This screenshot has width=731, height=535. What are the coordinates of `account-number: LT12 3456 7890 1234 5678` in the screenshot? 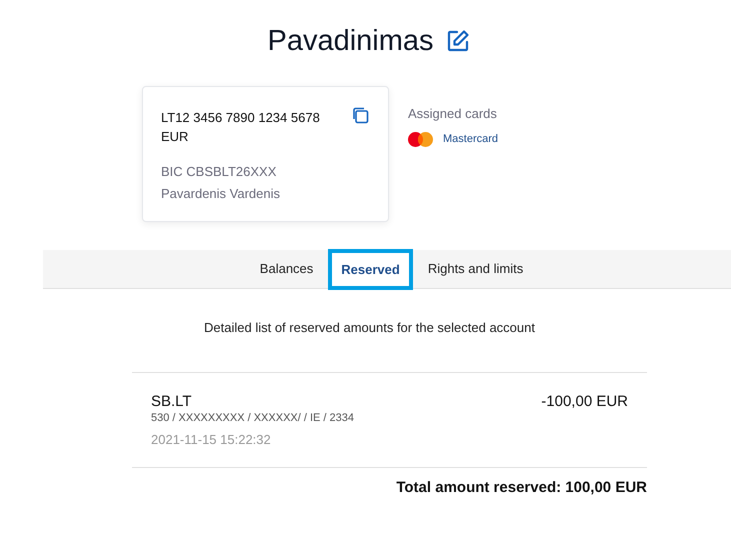 It's located at (240, 118).